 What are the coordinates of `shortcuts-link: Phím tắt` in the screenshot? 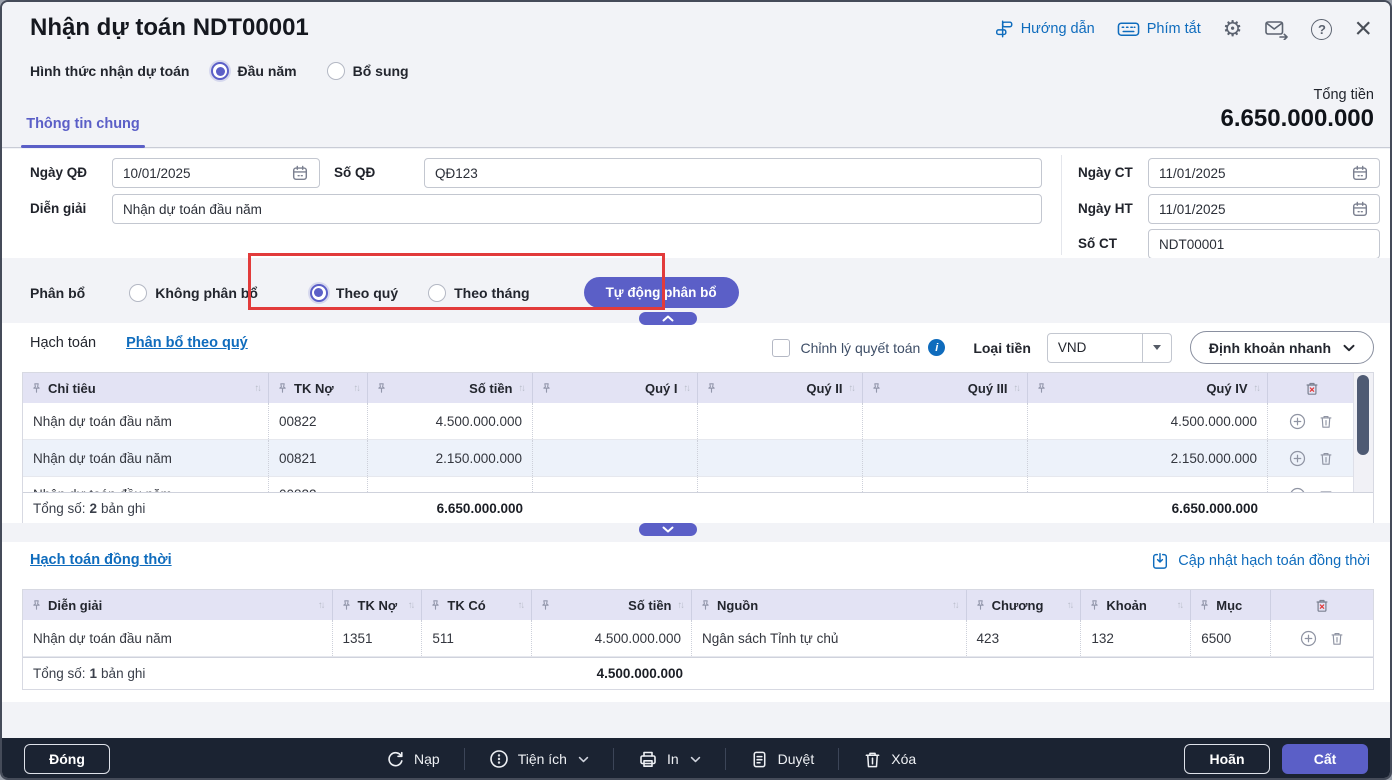 It's located at (1159, 29).